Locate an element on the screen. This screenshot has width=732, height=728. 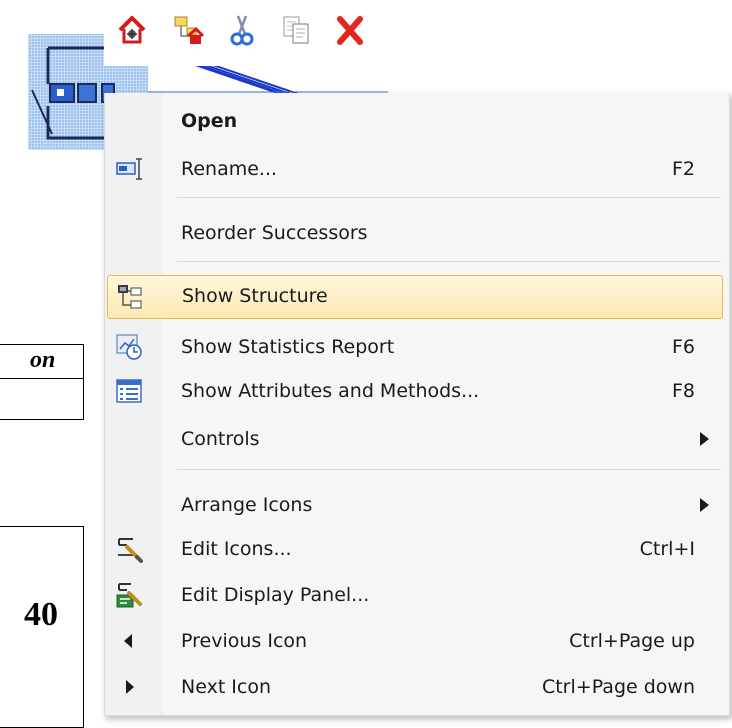
cut-button is located at coordinates (242, 30).